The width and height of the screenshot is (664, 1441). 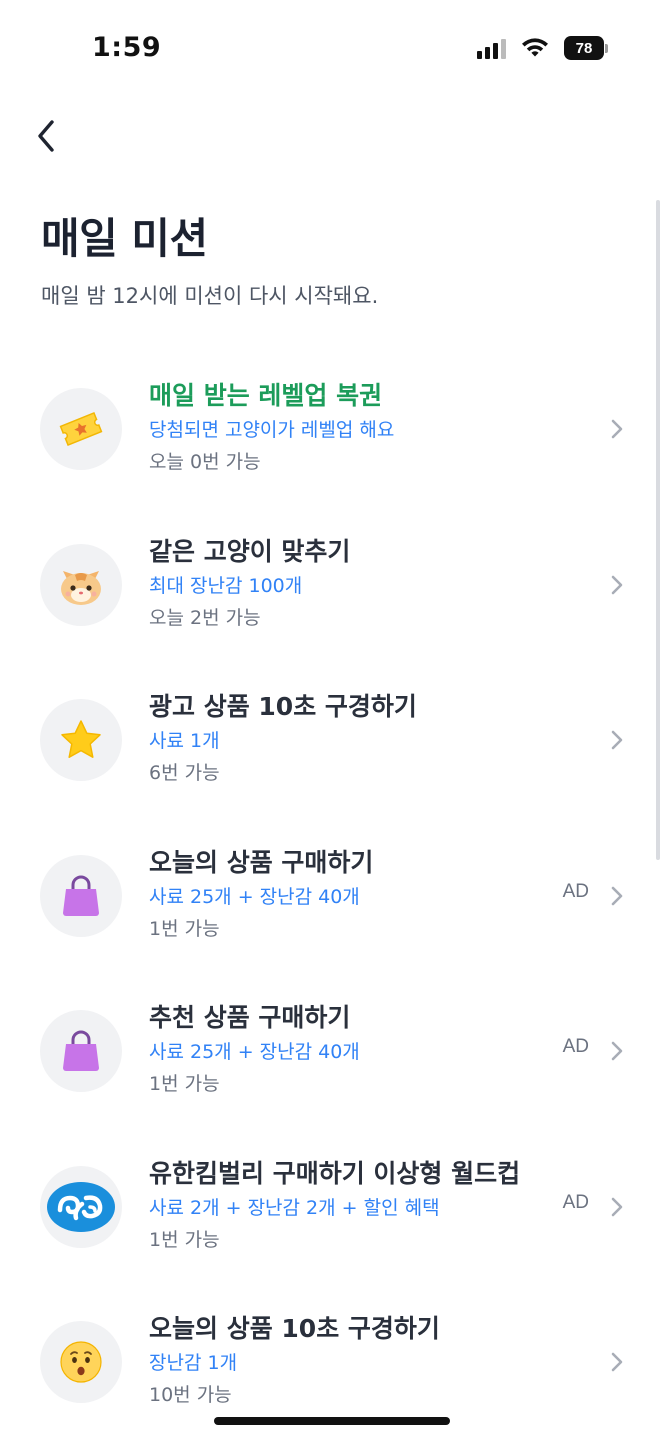 What do you see at coordinates (283, 706) in the screenshot?
I see `mission-title: 광고 상품 10초 구경하기` at bounding box center [283, 706].